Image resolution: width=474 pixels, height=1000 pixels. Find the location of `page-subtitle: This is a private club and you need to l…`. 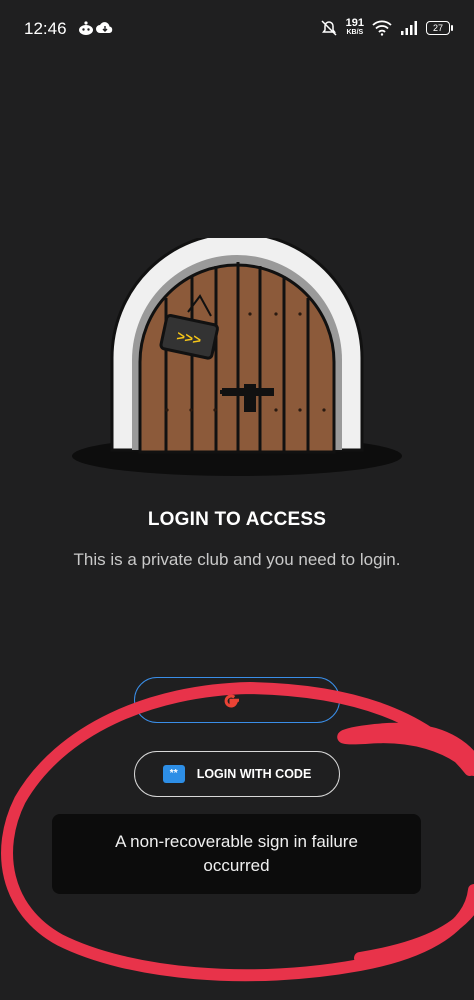

page-subtitle: This is a private club and you need to l… is located at coordinates (237, 559).